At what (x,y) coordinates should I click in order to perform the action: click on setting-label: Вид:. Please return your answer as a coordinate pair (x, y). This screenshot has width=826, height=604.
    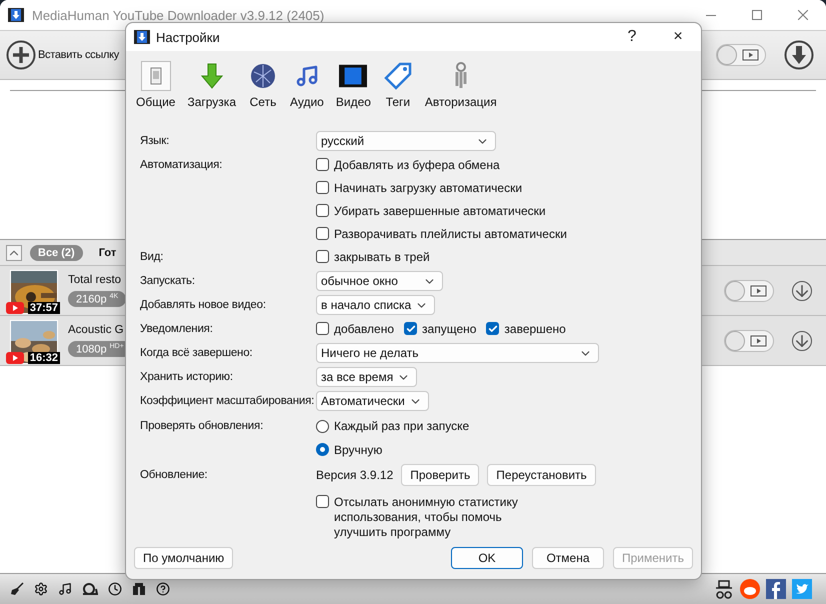
    Looking at the image, I should click on (152, 257).